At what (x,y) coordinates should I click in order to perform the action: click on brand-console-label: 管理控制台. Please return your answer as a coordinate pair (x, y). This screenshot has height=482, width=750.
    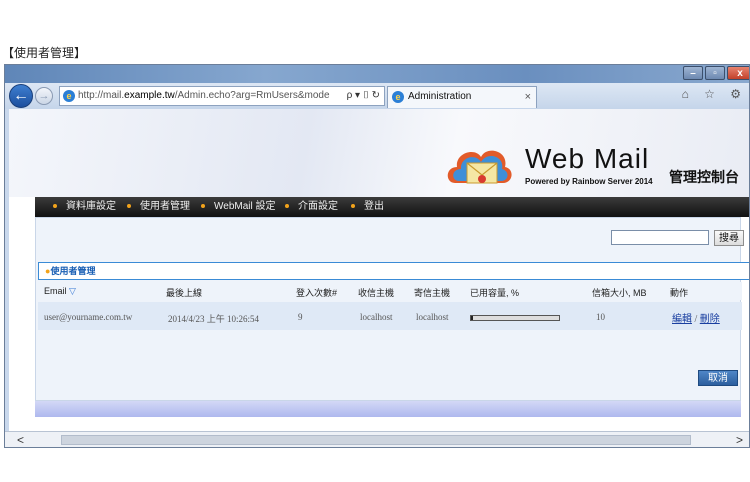
    Looking at the image, I should click on (704, 177).